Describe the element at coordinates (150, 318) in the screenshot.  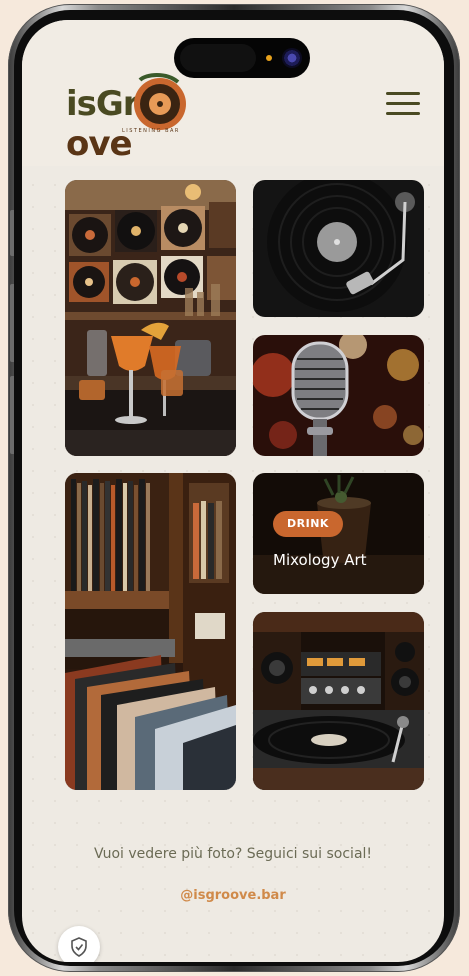
I see `gallery-photo-bar-cocktails` at that location.